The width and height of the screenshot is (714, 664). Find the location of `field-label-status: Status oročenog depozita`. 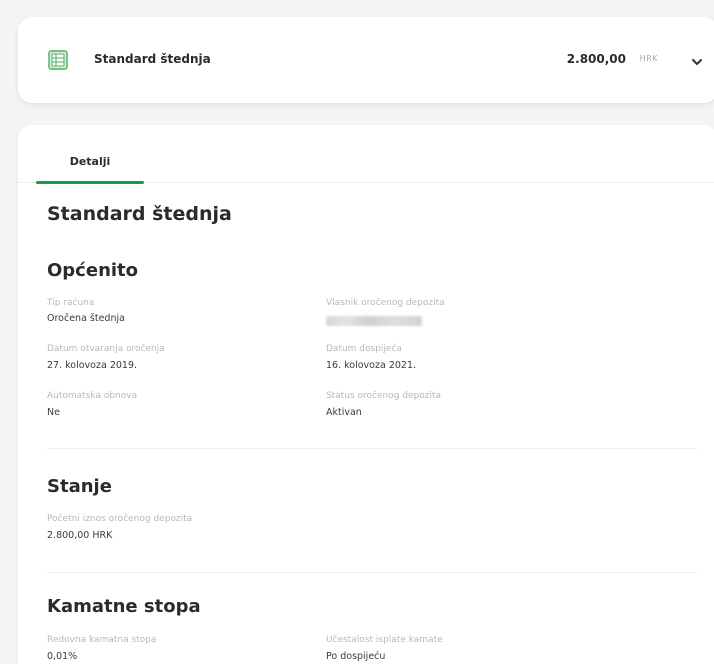

field-label-status: Status oročenog depozita is located at coordinates (384, 396).